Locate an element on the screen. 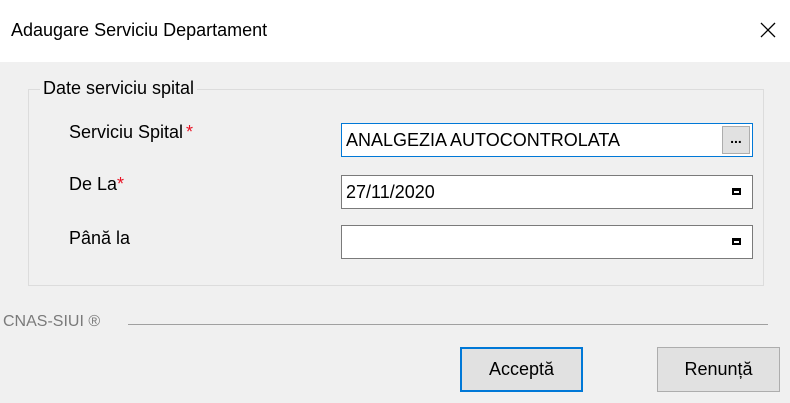 The height and width of the screenshot is (403, 790). window-title: Adaugare Serviciu Departament is located at coordinates (139, 30).